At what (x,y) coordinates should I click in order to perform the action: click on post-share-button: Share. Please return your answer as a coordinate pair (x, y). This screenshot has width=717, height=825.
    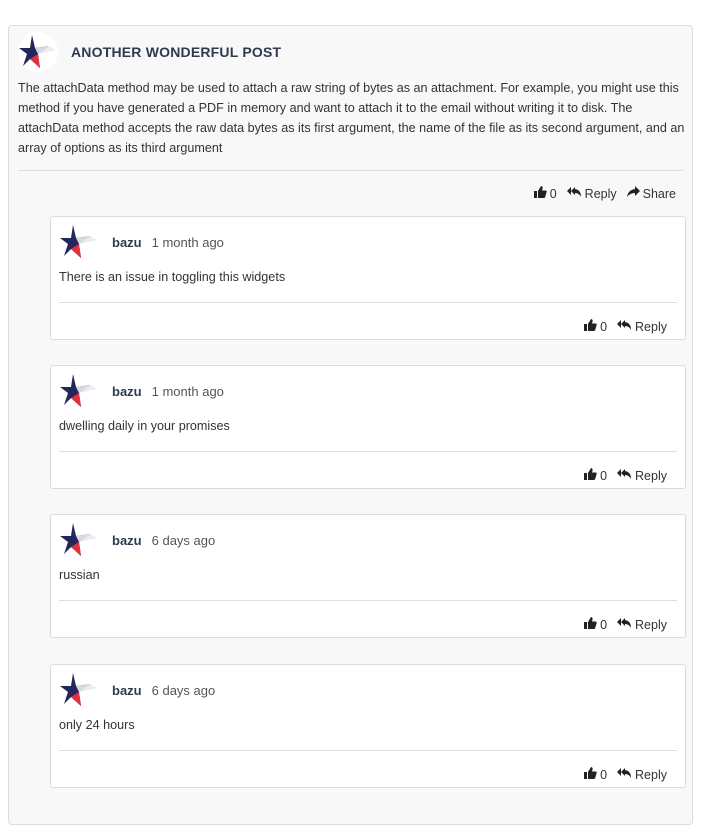
    Looking at the image, I should click on (651, 193).